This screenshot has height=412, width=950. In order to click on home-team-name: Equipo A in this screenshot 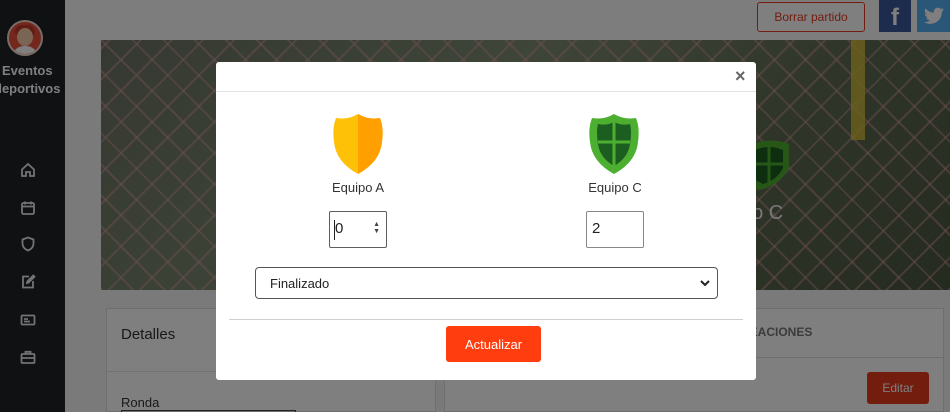, I will do `click(358, 187)`.